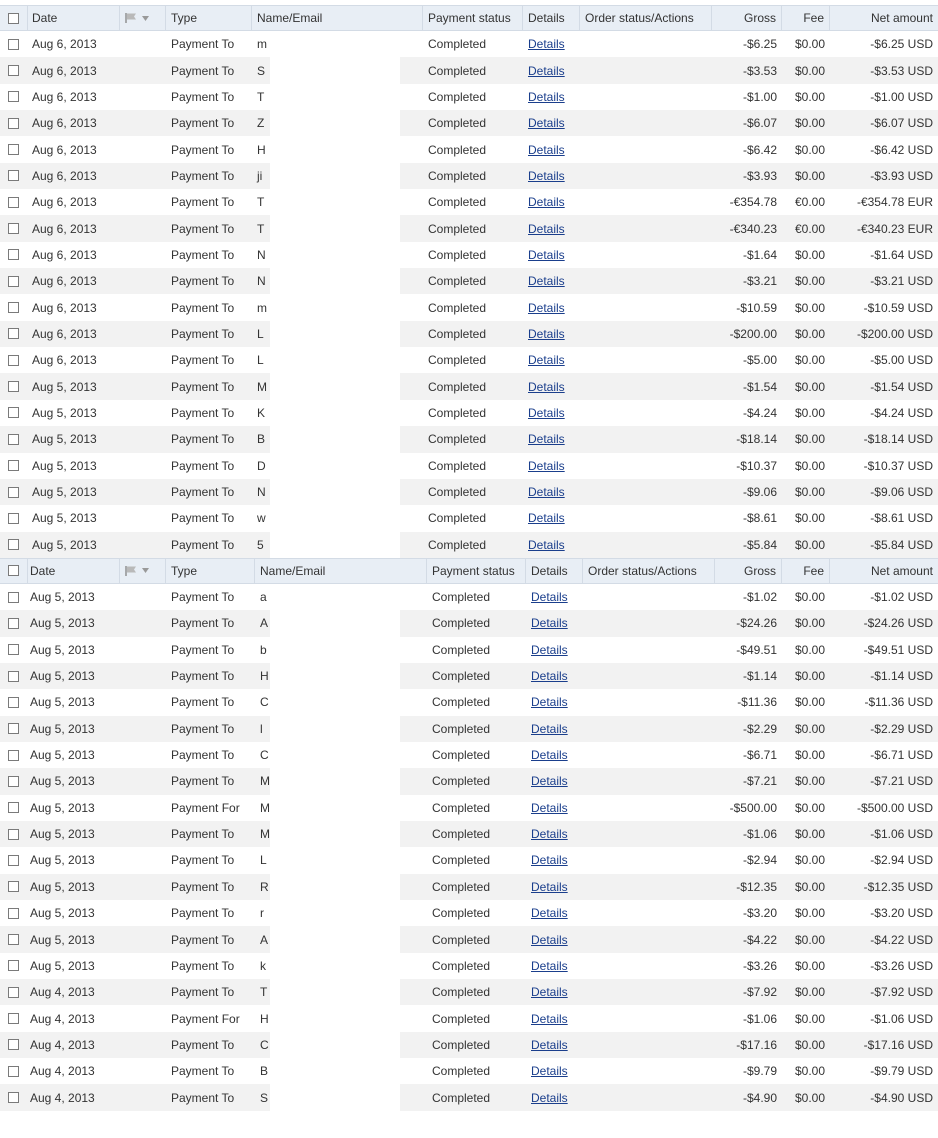 The image size is (938, 1138). I want to click on cell-date: Aug 5, 2013, so click(74, 887).